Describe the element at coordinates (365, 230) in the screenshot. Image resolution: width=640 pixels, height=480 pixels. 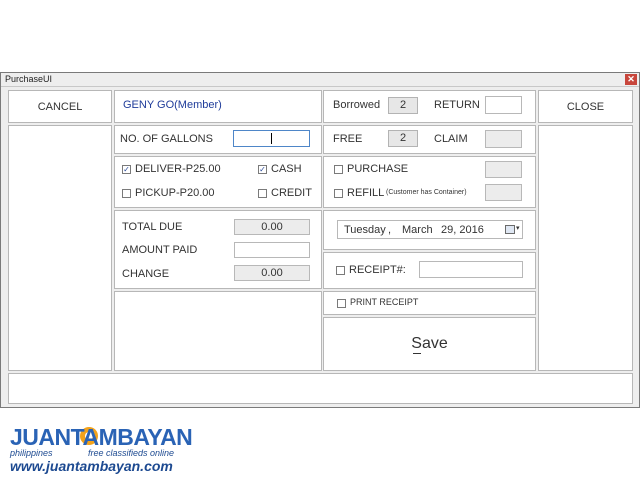
I see `date-weekday: Tuesday` at that location.